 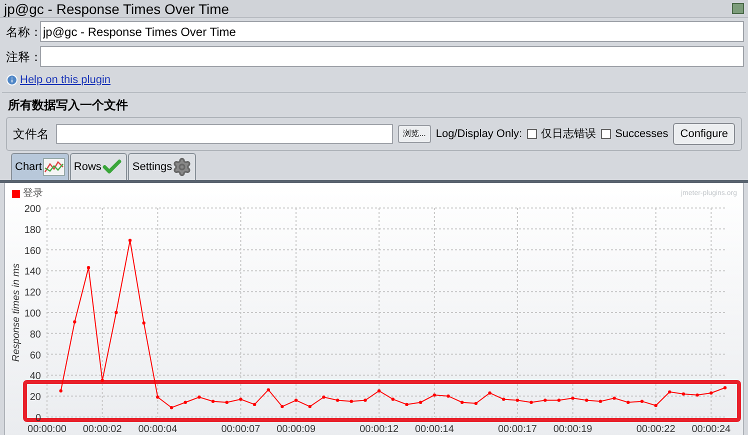 What do you see at coordinates (35, 376) in the screenshot?
I see `y-tick-label: 40` at bounding box center [35, 376].